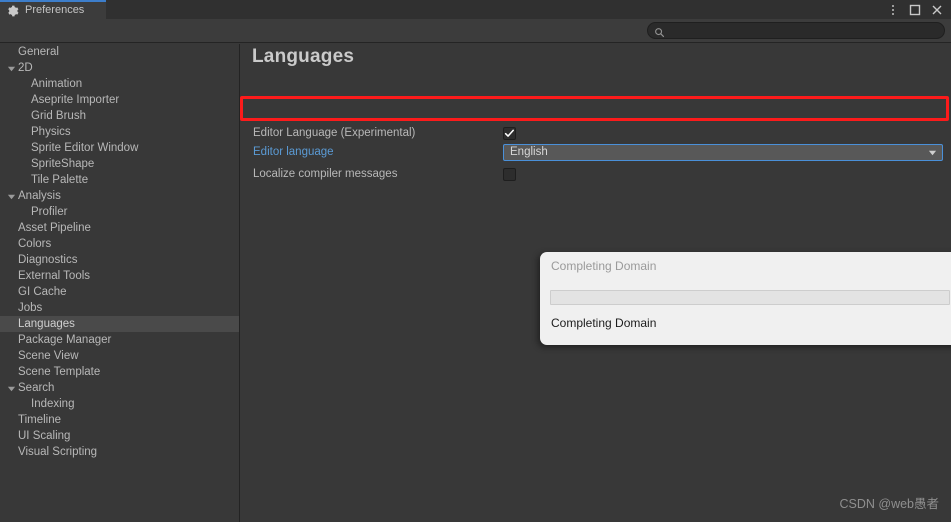 This screenshot has width=951, height=522. What do you see at coordinates (604, 323) in the screenshot?
I see `dialog-status-text: Completing Domain` at bounding box center [604, 323].